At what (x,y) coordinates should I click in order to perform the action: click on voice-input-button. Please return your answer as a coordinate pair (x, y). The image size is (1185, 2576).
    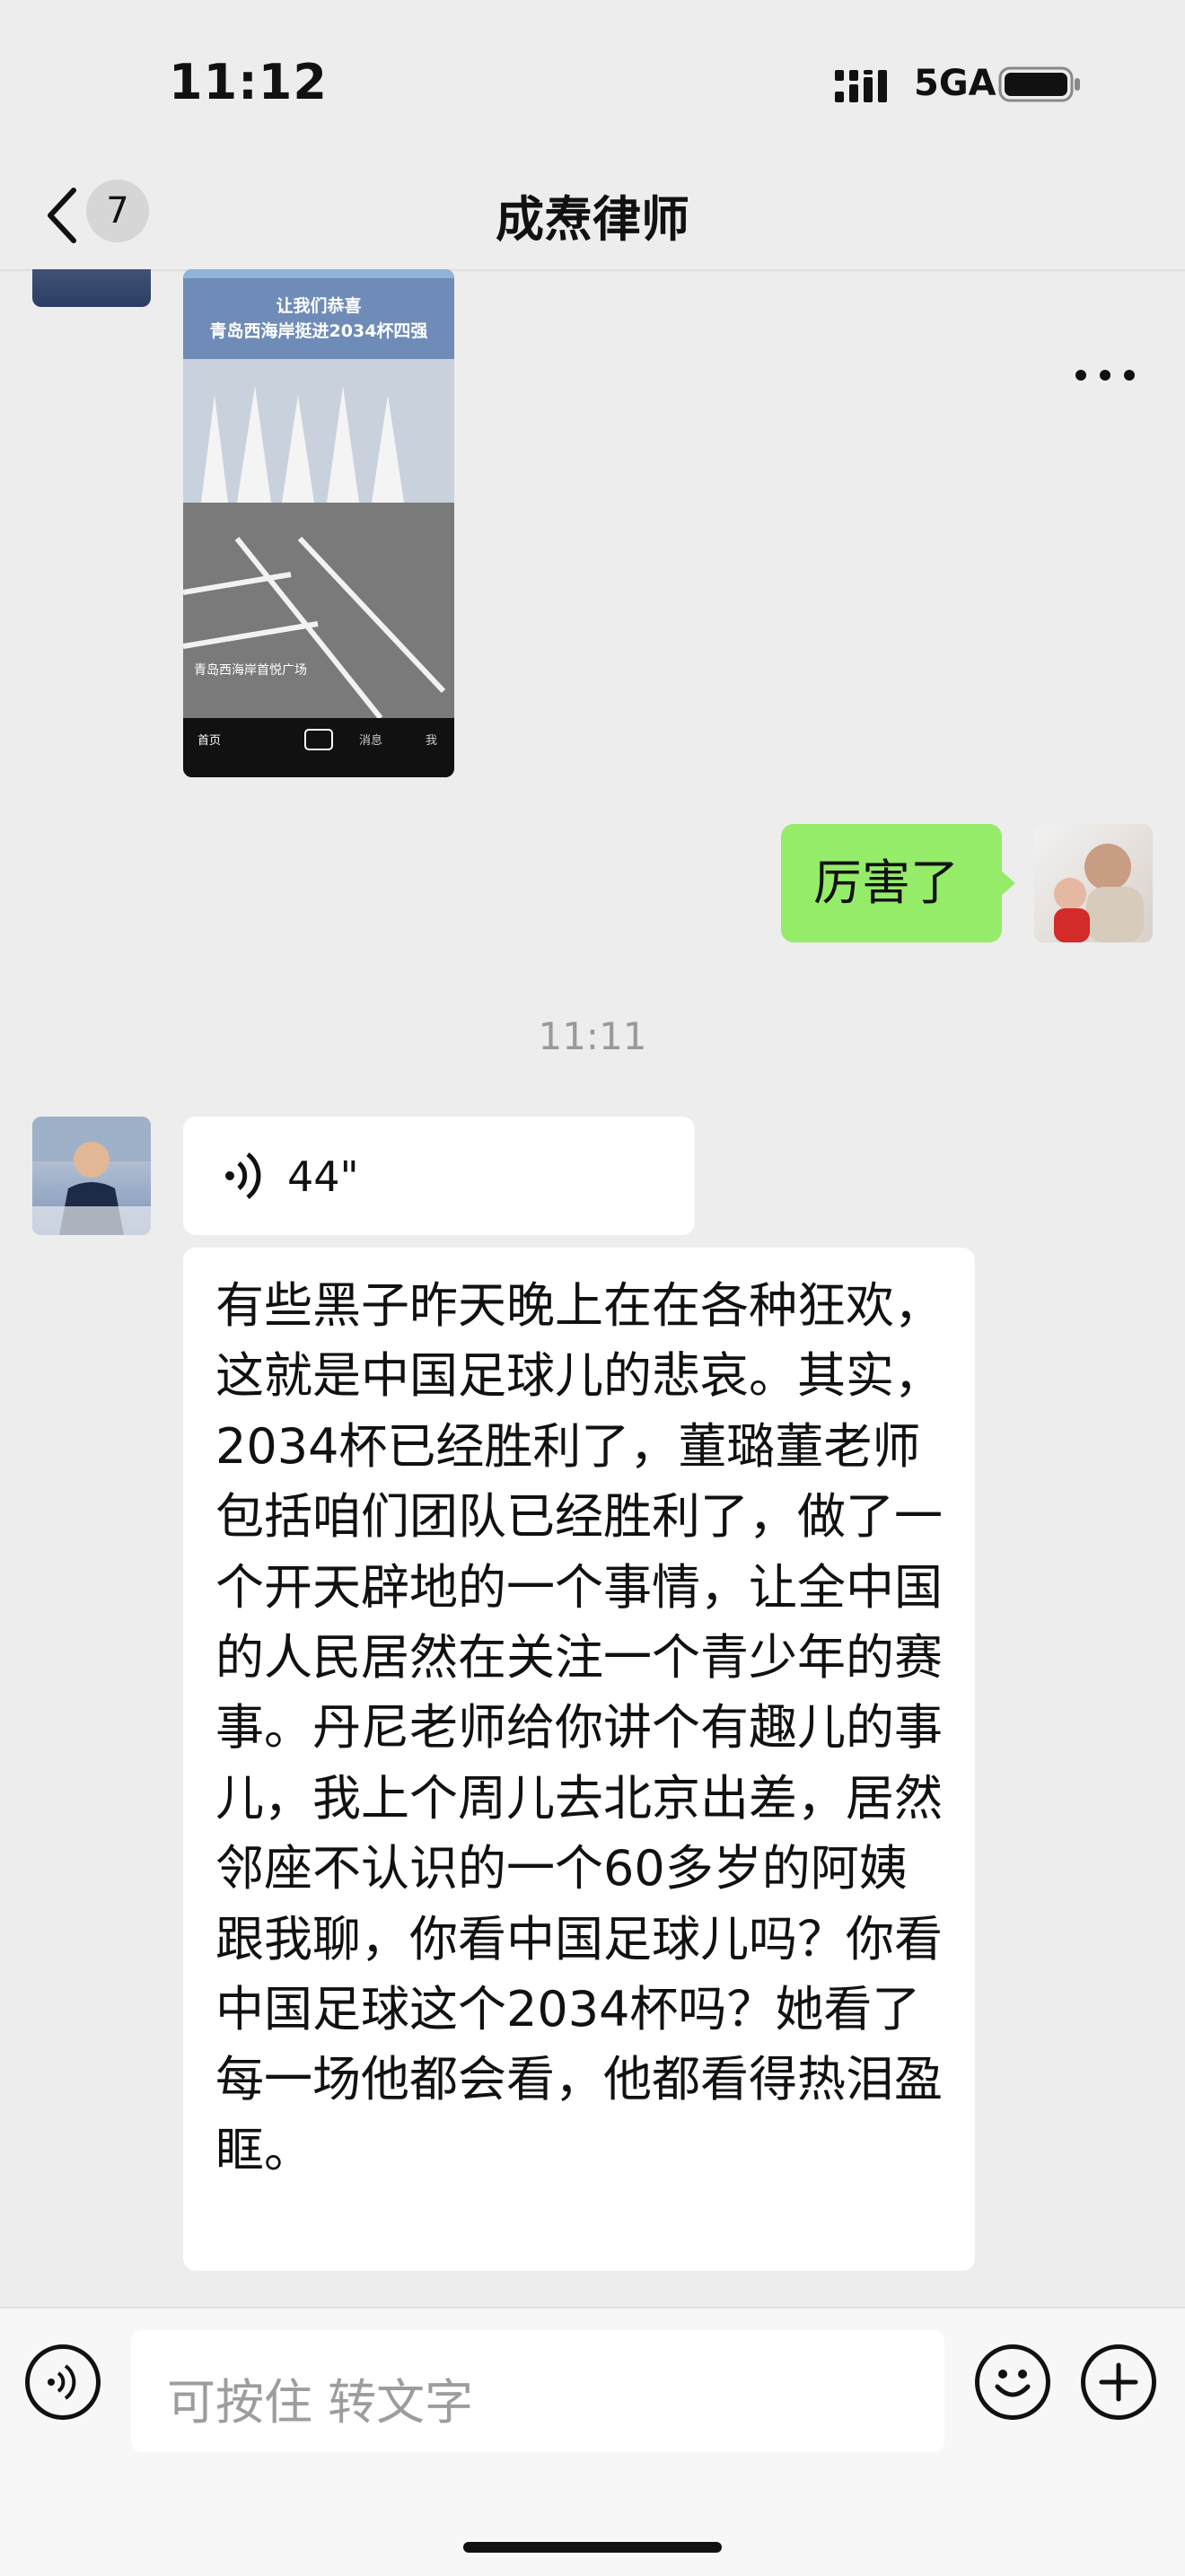
    Looking at the image, I should click on (63, 2382).